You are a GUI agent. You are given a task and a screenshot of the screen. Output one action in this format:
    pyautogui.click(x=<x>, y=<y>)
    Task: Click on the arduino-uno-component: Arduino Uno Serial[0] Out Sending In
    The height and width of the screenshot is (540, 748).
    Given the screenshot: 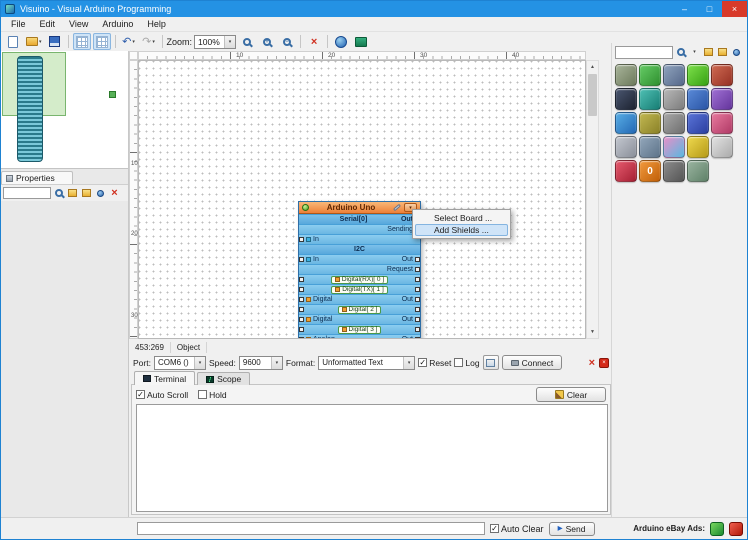 What is the action you would take?
    pyautogui.click(x=359, y=269)
    